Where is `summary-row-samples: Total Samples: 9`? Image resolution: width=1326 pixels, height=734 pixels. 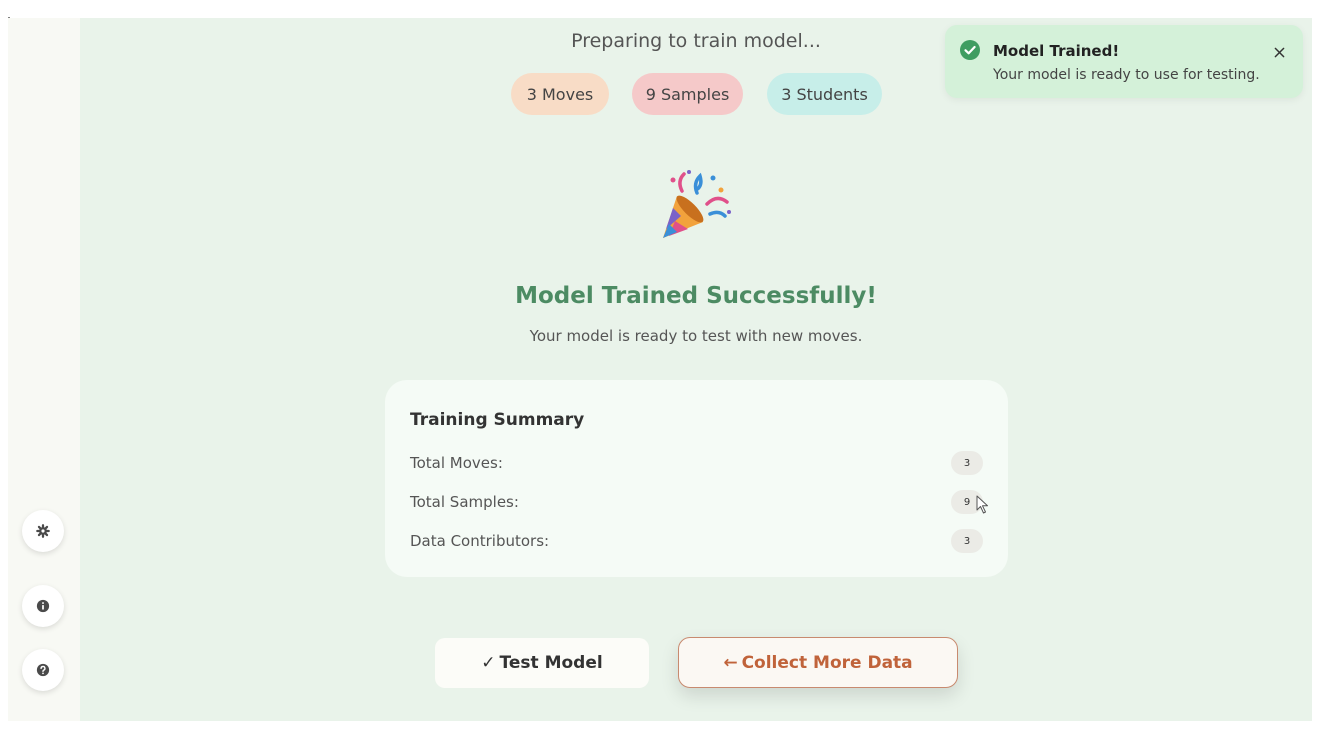
summary-row-samples: Total Samples: 9 is located at coordinates (696, 502).